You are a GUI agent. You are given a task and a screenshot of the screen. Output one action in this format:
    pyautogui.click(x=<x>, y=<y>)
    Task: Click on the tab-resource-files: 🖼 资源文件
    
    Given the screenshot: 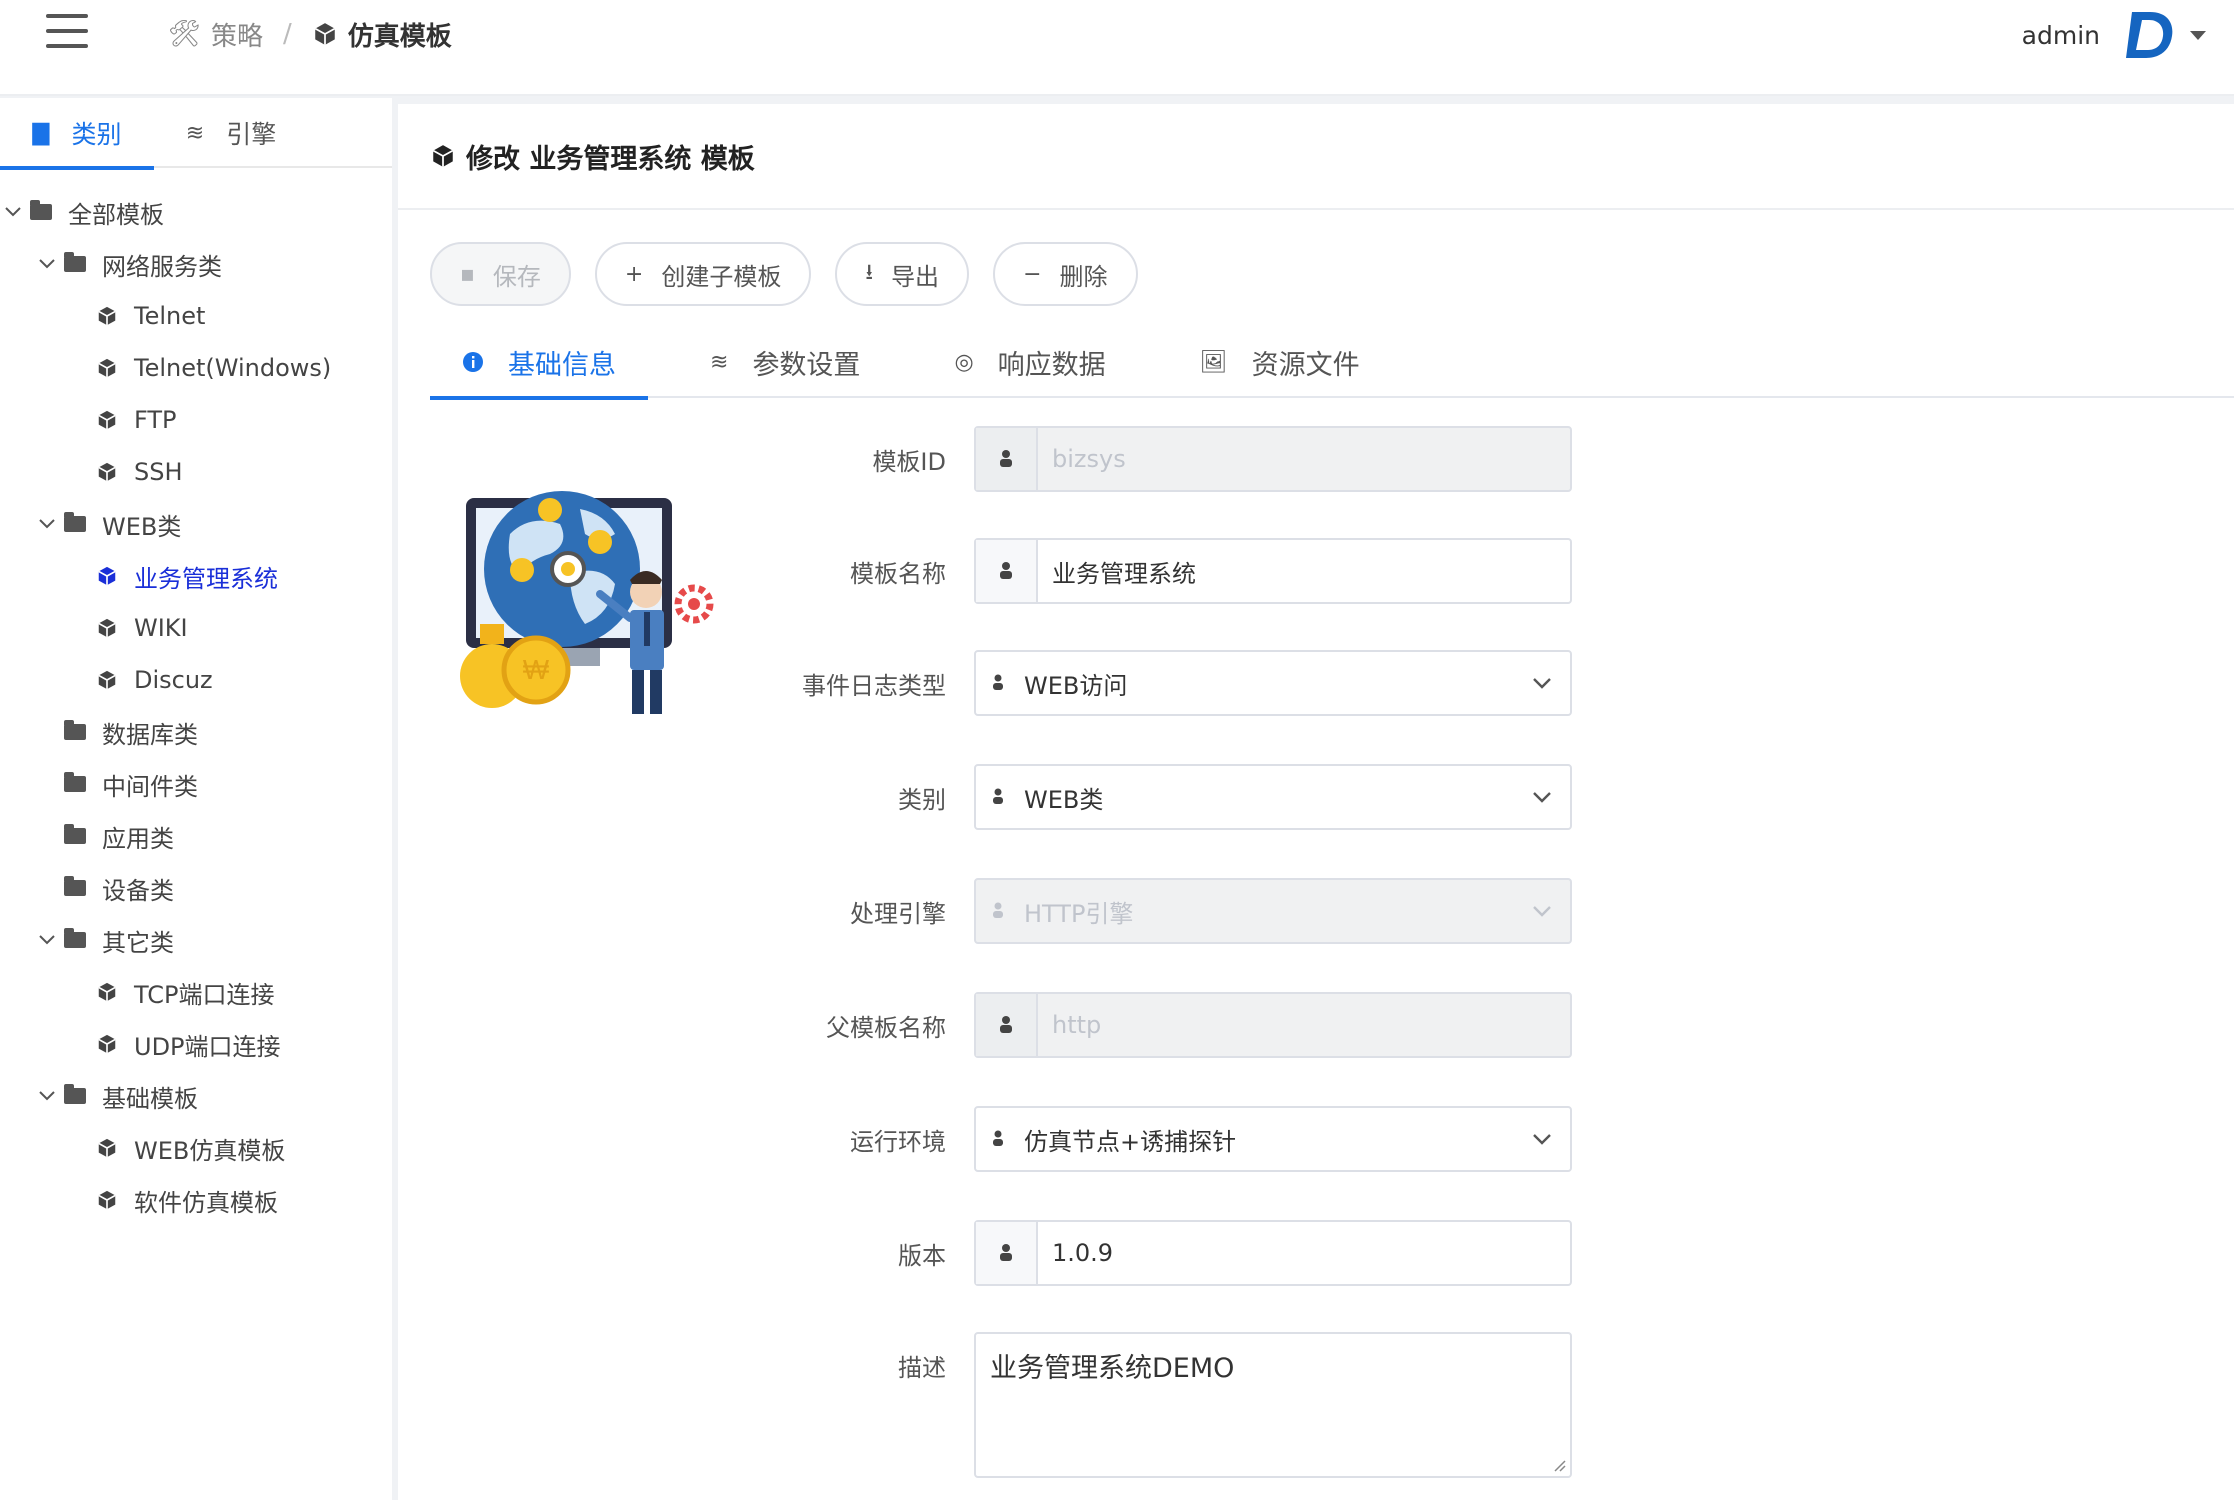 What is the action you would take?
    pyautogui.click(x=1280, y=362)
    